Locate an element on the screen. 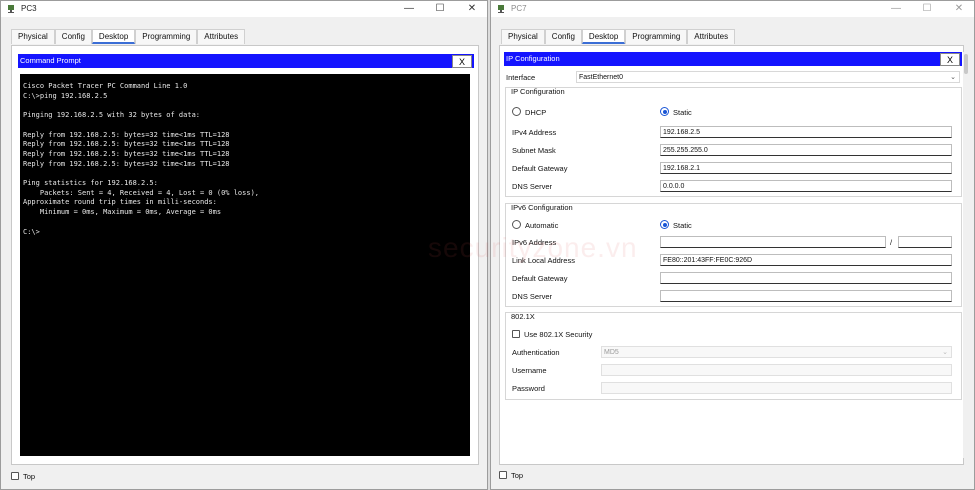 This screenshot has height=490, width=975. scrollbar is located at coordinates (966, 255).